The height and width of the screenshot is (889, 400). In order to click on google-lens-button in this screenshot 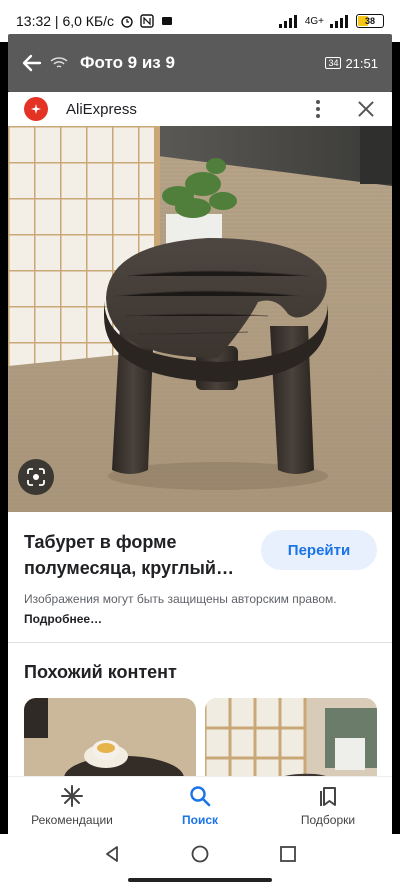, I will do `click(36, 477)`.